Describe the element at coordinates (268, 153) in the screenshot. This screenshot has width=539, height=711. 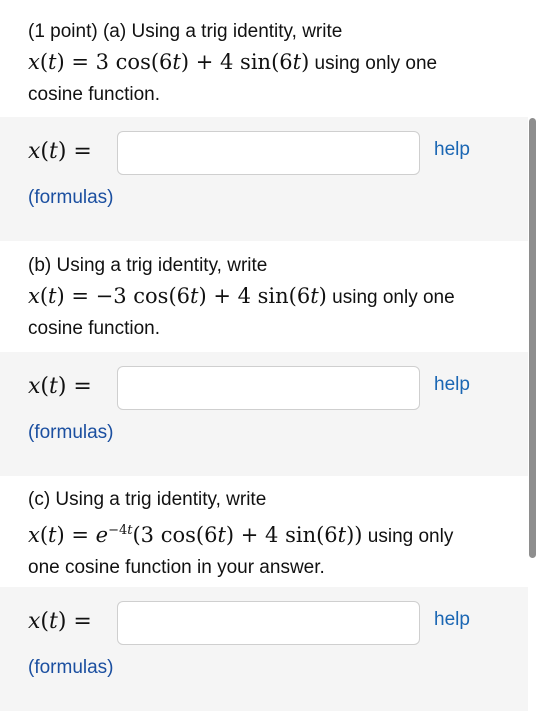
I see `part-a-answer-input` at that location.